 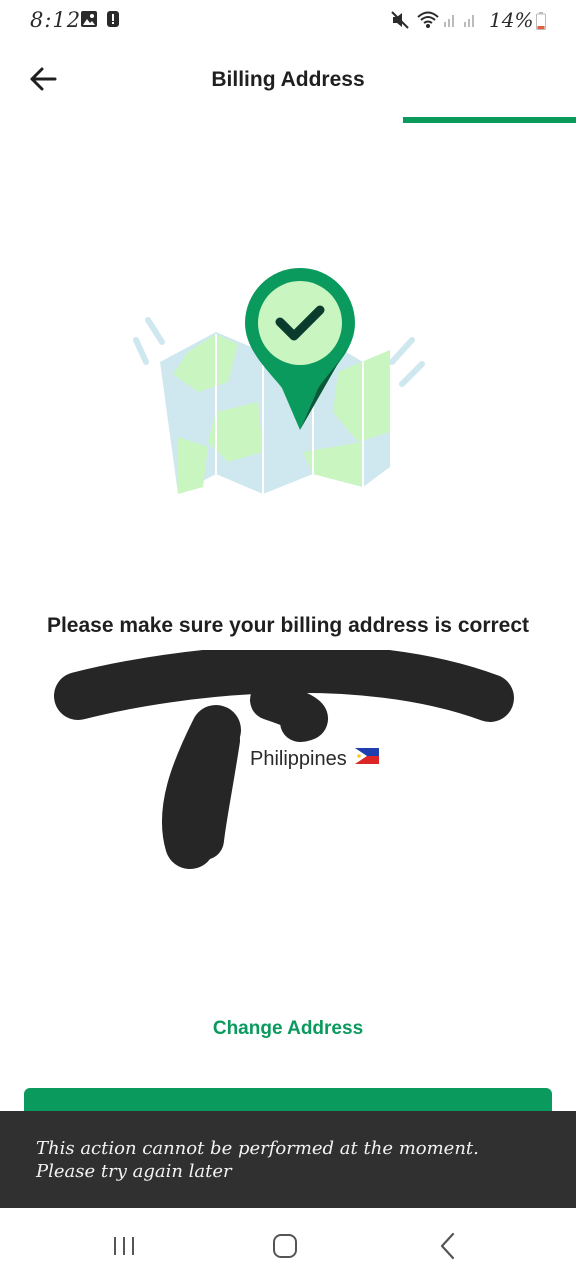 What do you see at coordinates (288, 120) in the screenshot?
I see `progress-bar` at bounding box center [288, 120].